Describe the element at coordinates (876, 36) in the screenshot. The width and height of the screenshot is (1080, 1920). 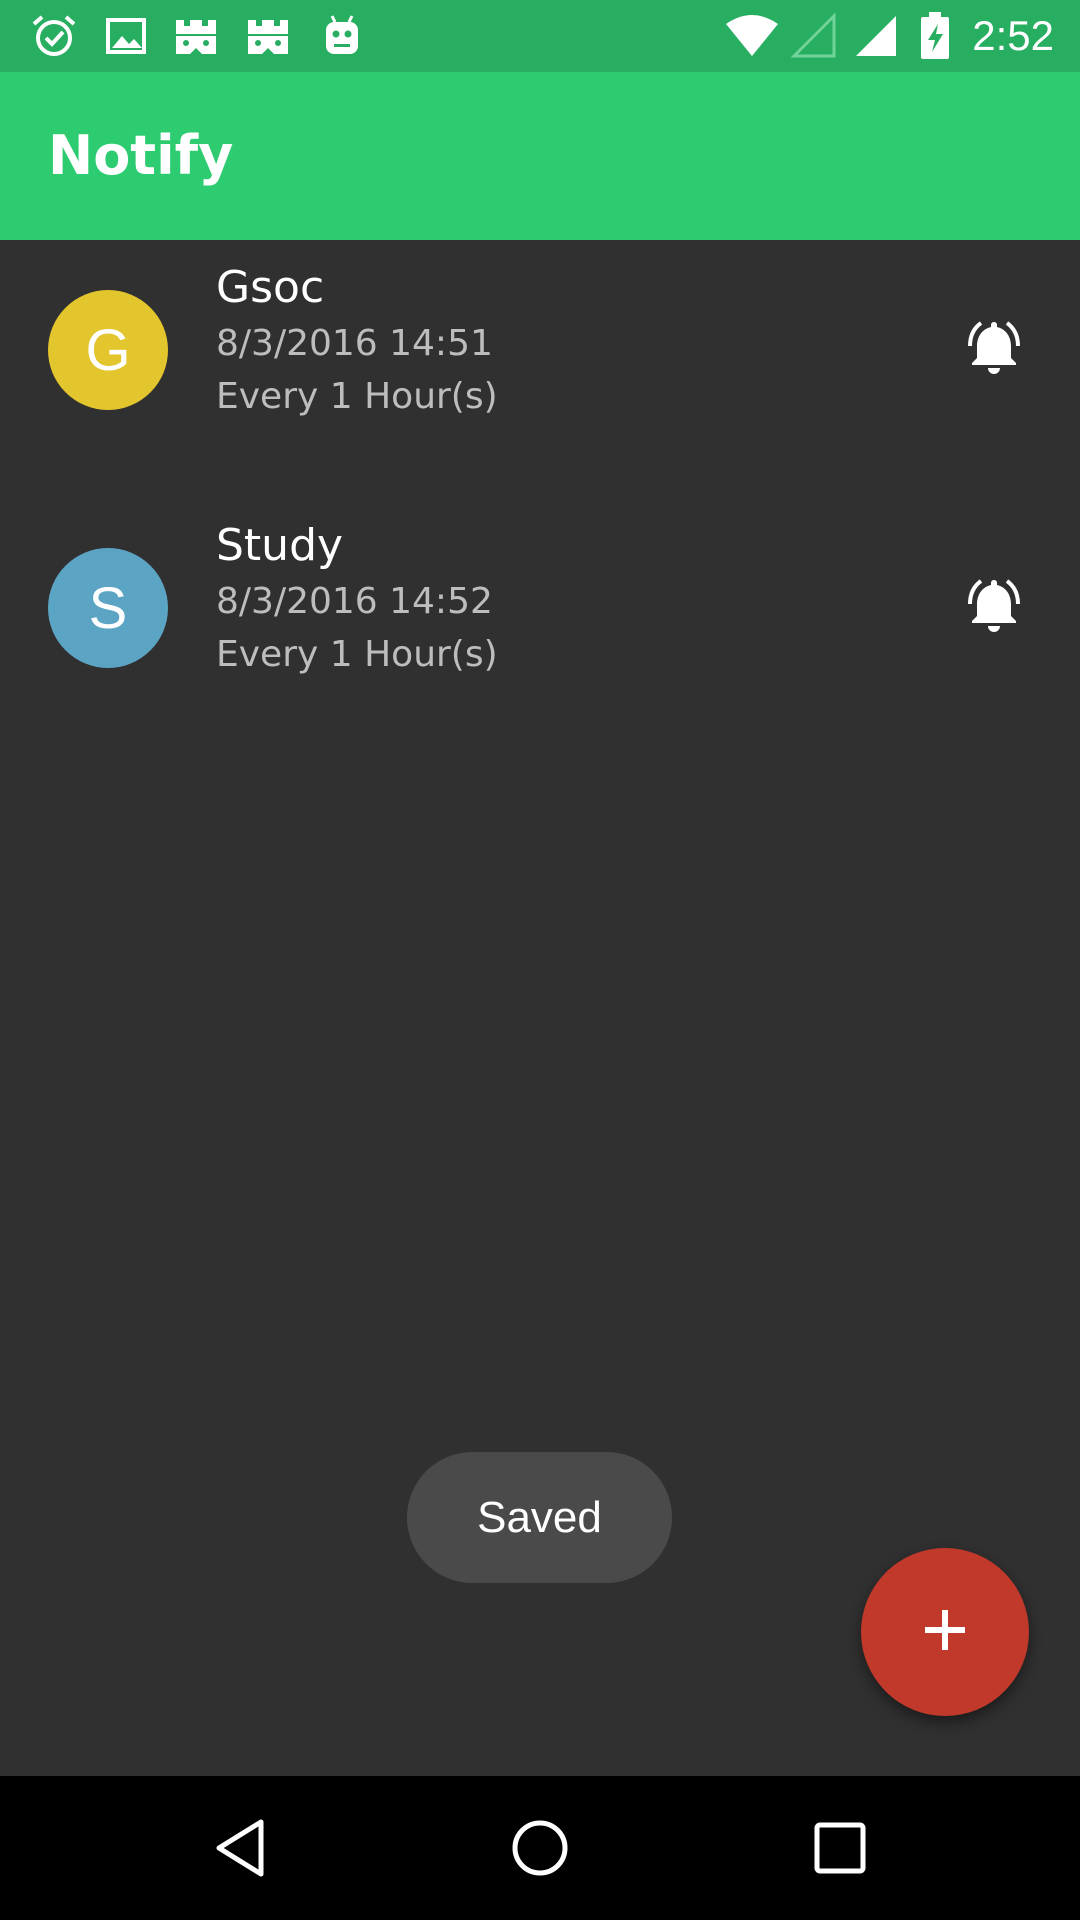
I see `signal-full-icon` at that location.